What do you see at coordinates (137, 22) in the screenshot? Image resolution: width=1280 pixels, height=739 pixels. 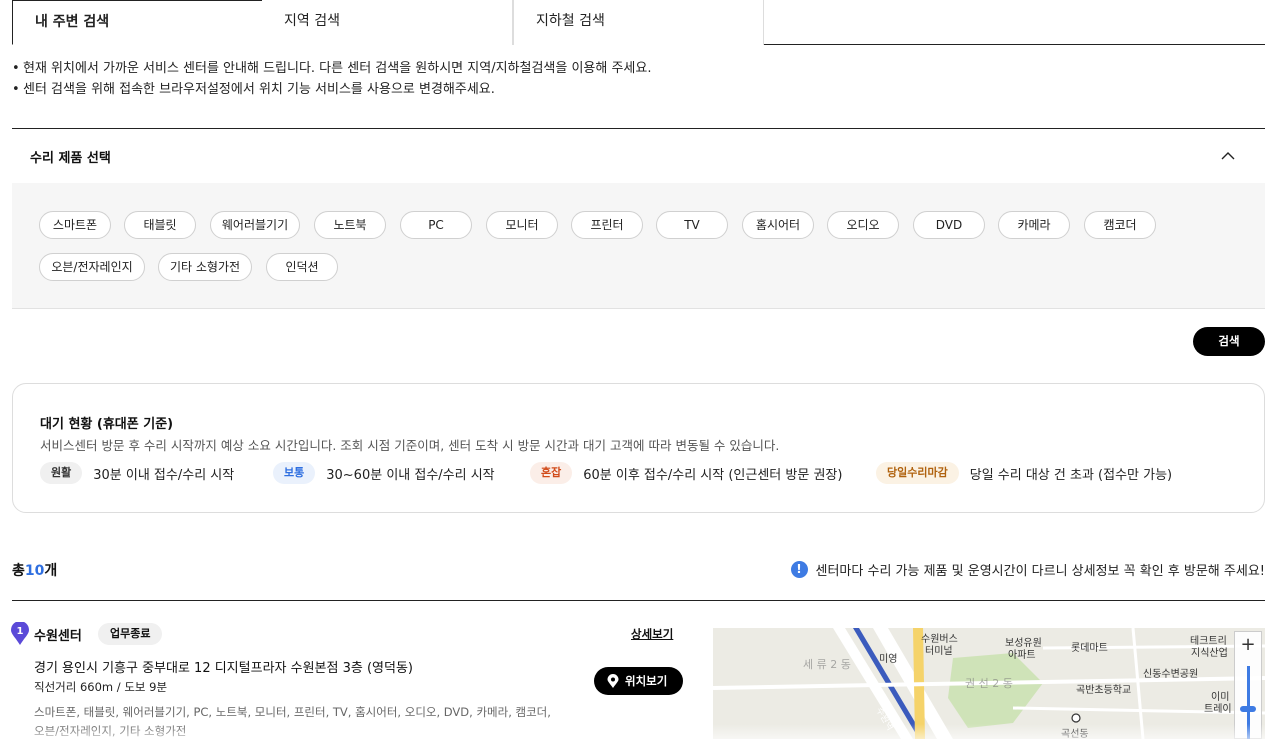 I see `tab-nearby-search: 내 주변 검색` at bounding box center [137, 22].